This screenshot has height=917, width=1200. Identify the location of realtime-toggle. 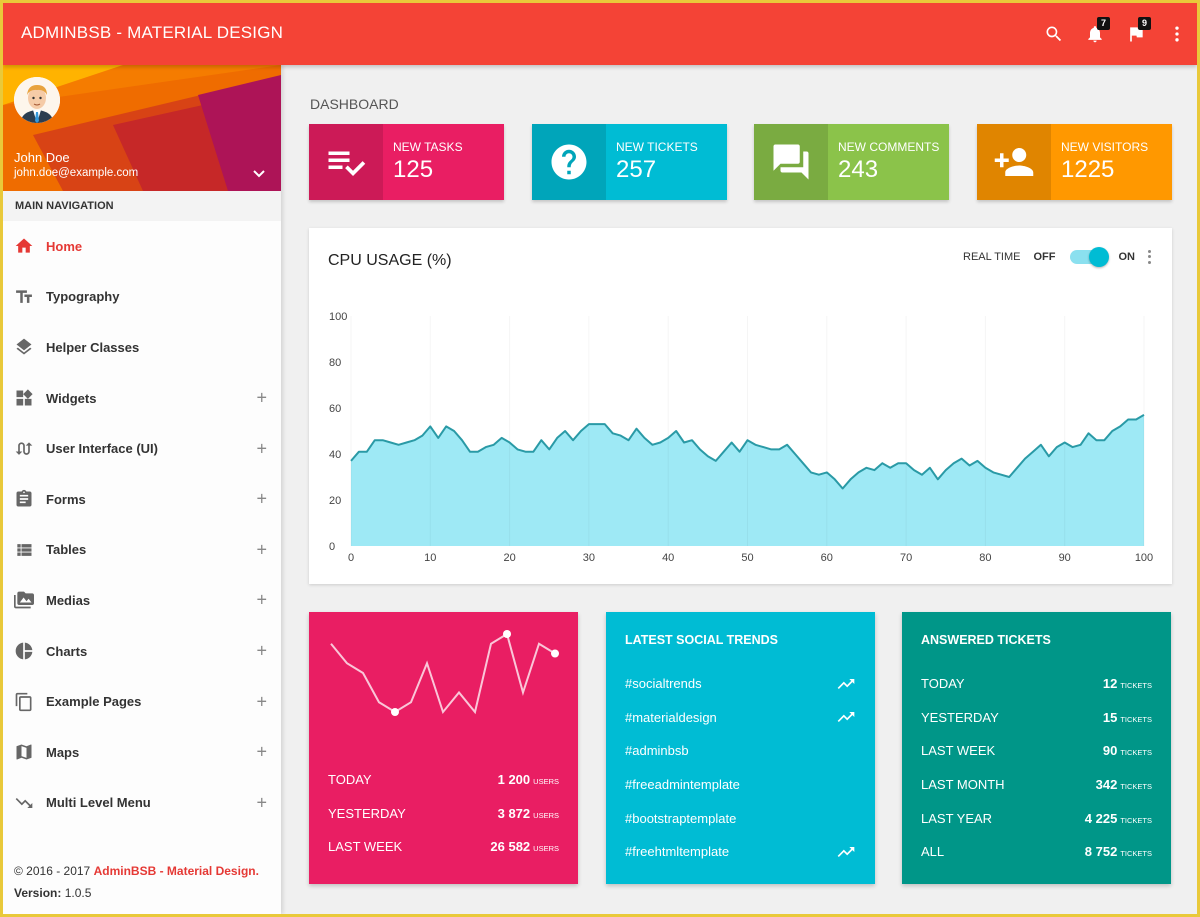
(1089, 257).